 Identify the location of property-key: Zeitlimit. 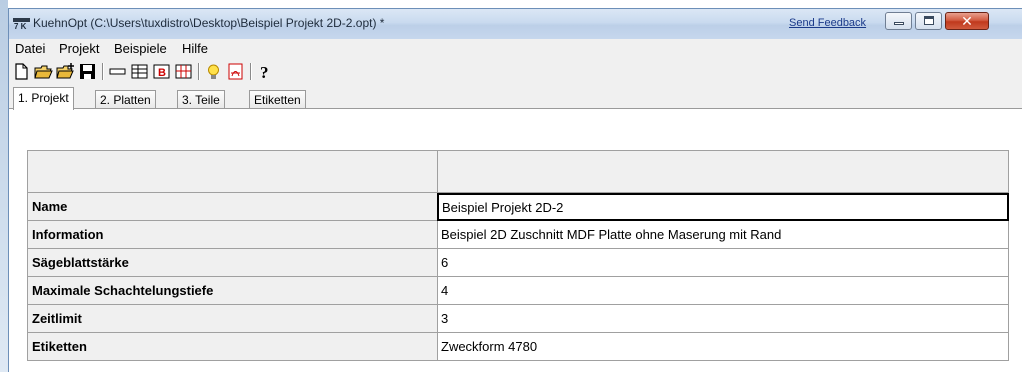
(232, 319).